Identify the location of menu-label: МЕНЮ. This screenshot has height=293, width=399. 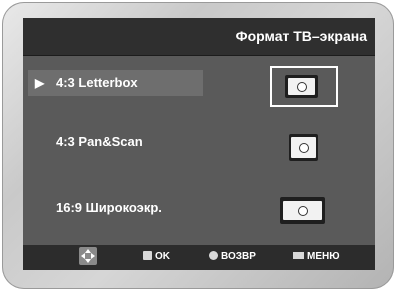
(323, 256).